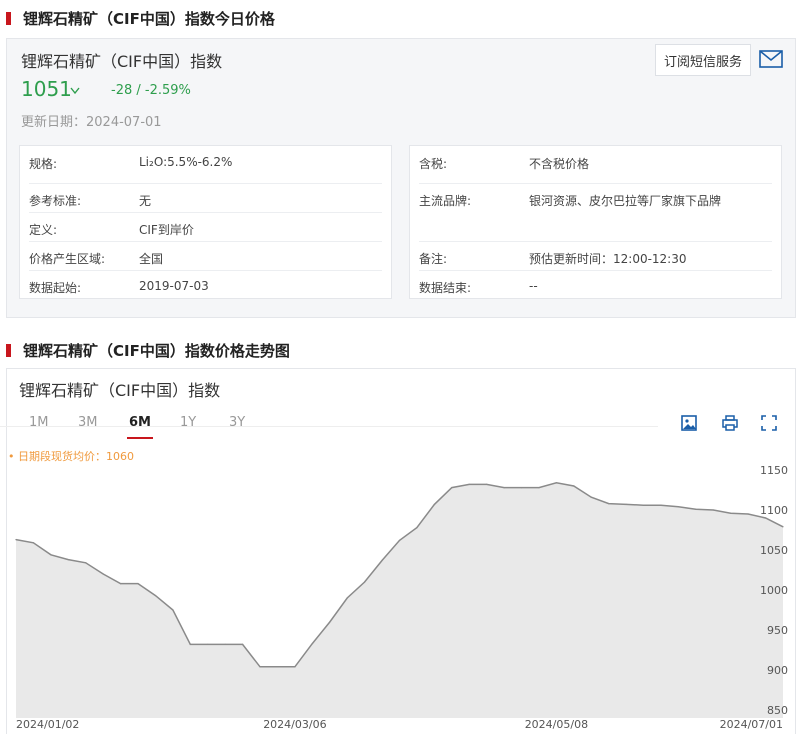  I want to click on mail-icon, so click(771, 59).